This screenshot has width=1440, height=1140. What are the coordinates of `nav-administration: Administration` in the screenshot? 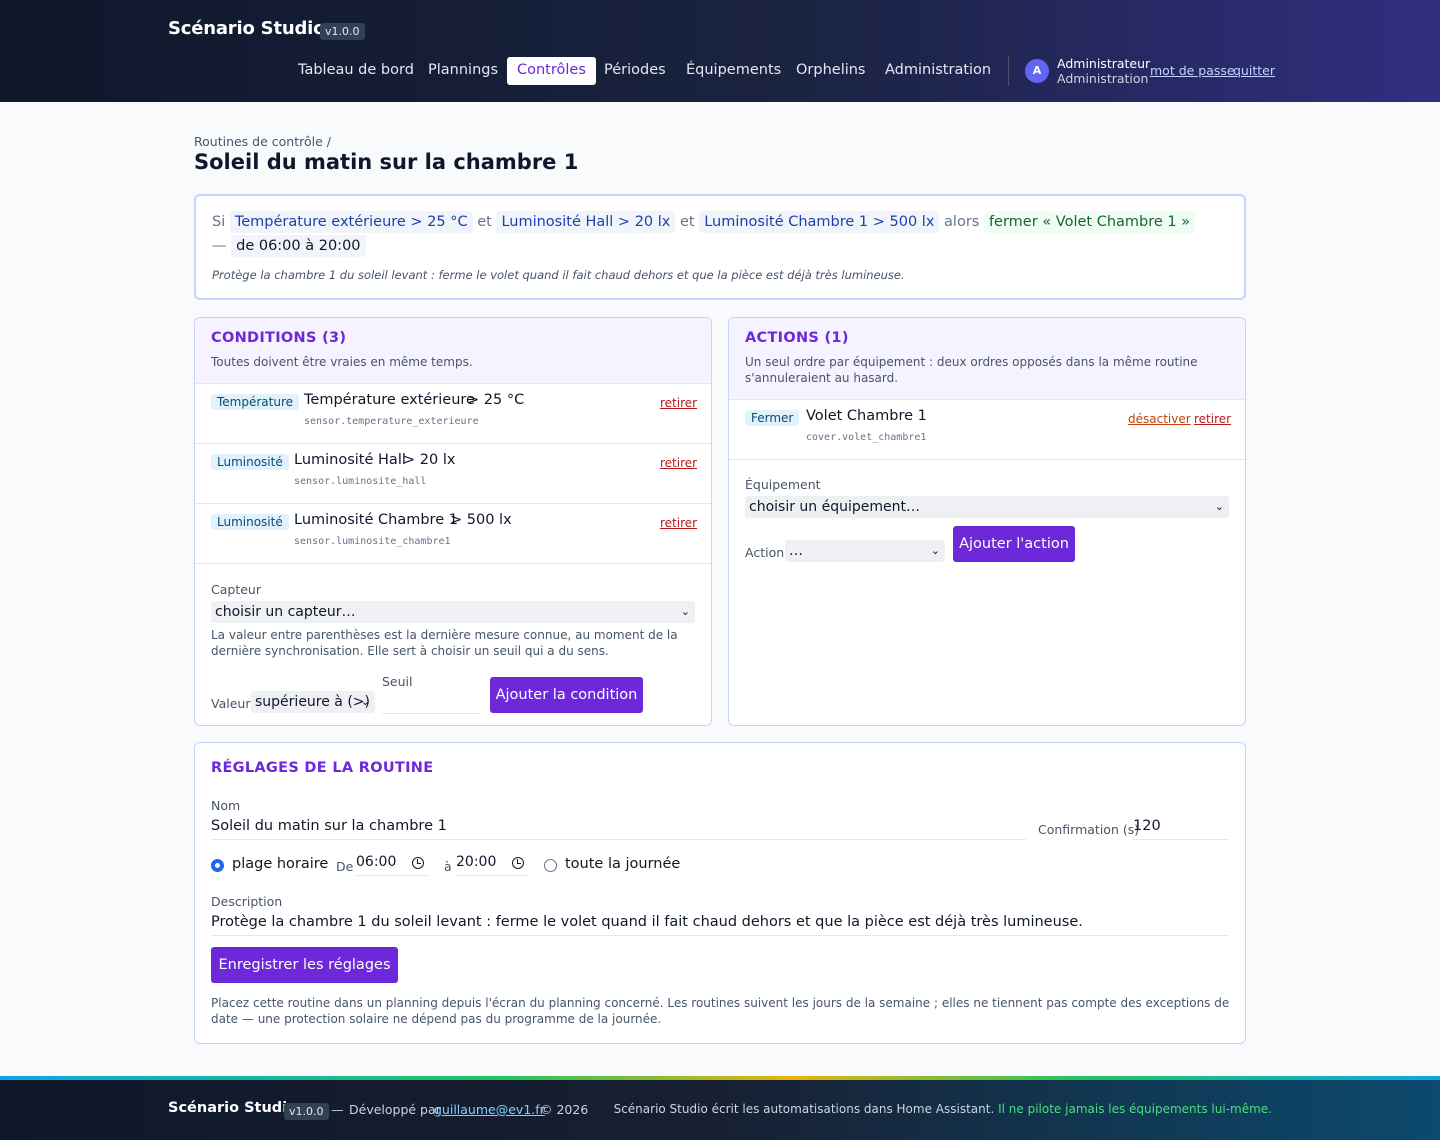 It's located at (938, 71).